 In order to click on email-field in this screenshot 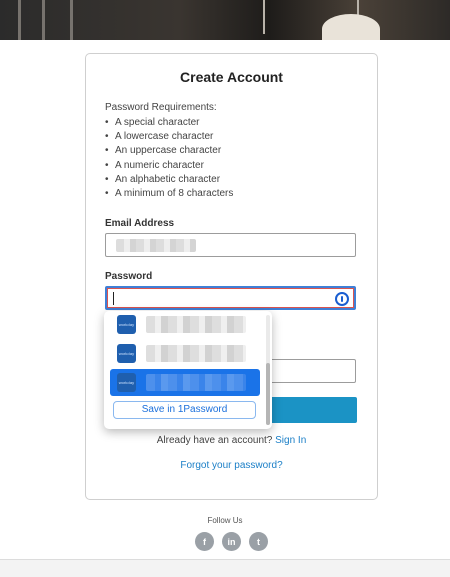, I will do `click(230, 245)`.